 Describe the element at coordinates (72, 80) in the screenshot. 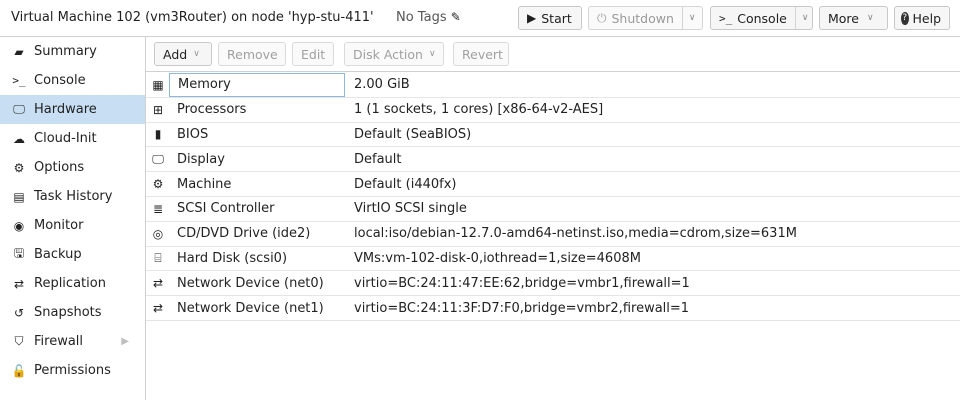

I see `sidebar-item-console: >_ Console` at that location.